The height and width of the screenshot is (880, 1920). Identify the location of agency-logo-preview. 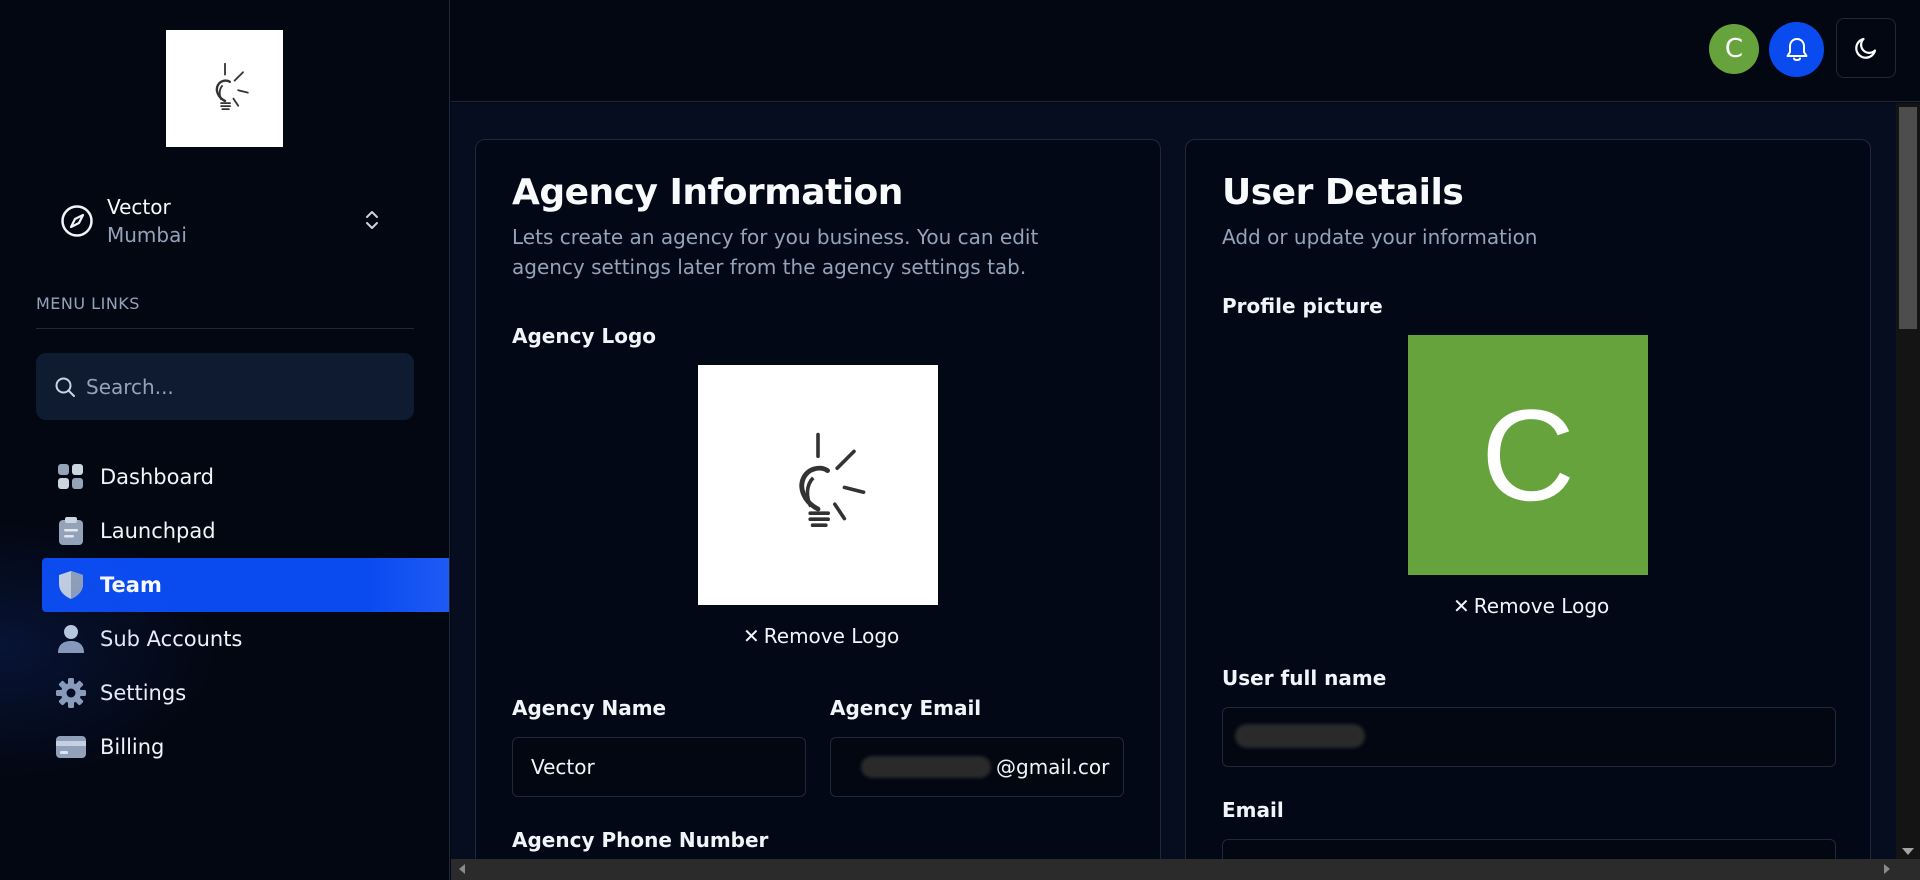
(818, 485).